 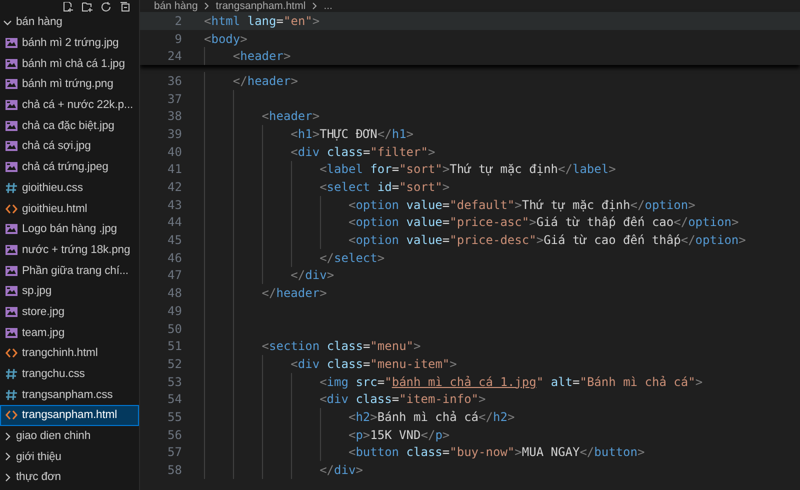 What do you see at coordinates (178, 39) in the screenshot?
I see `line-number: 9` at bounding box center [178, 39].